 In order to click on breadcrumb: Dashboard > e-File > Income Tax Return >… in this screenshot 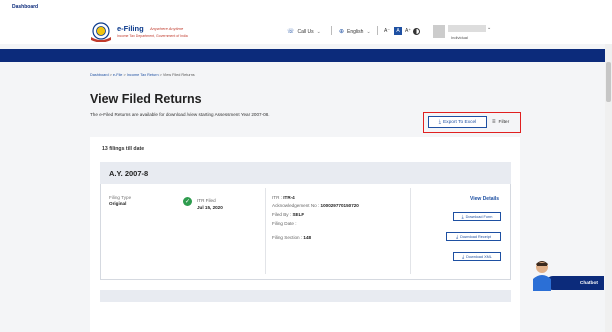, I will do `click(142, 75)`.